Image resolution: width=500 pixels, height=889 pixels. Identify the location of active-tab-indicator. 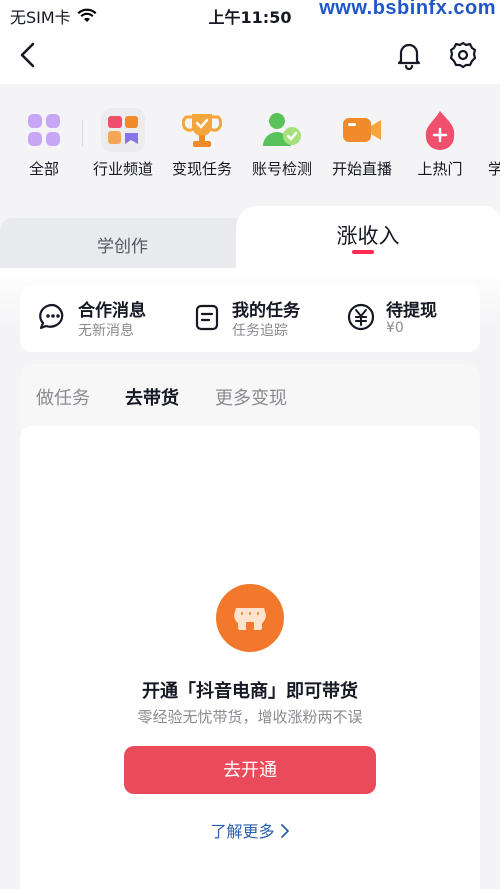
(363, 252).